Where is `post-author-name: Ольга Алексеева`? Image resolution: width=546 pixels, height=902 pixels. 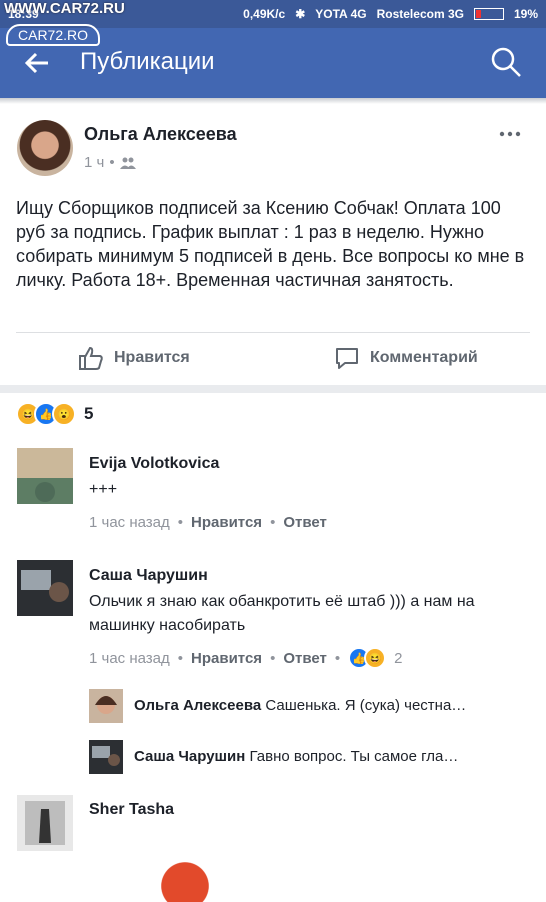
post-author-name: Ольга Алексеева is located at coordinates (160, 134).